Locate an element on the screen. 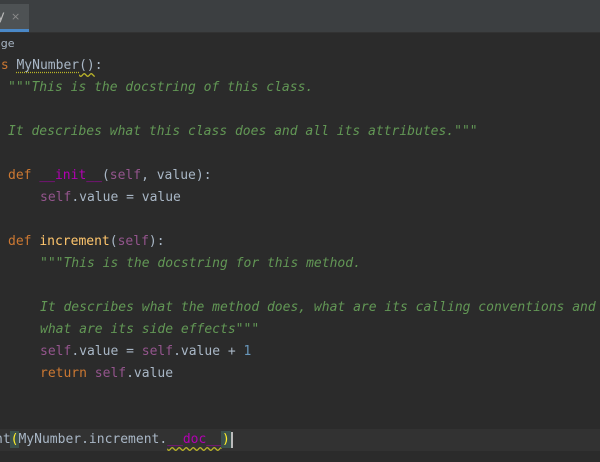 This screenshot has height=462, width=600. statement: .value + is located at coordinates (208, 351).